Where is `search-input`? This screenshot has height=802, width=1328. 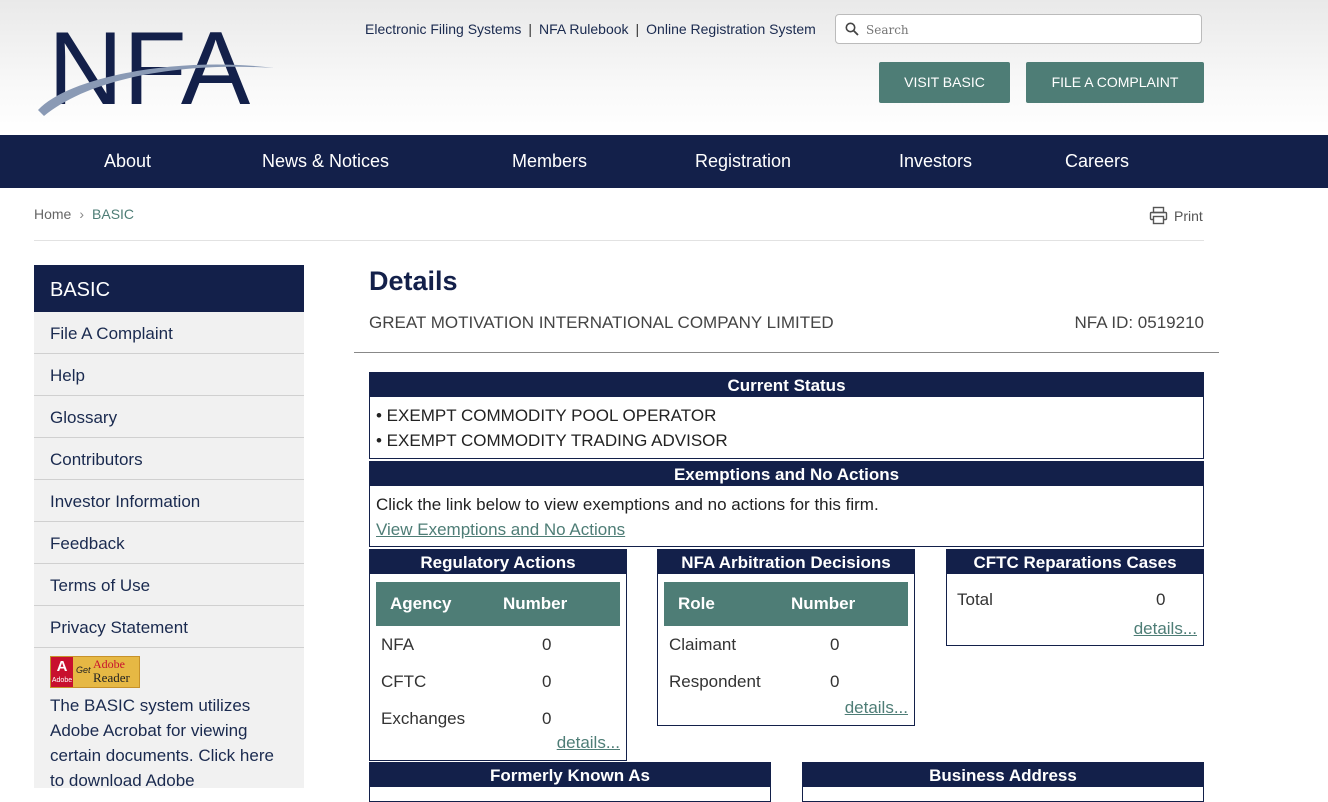 search-input is located at coordinates (1031, 30).